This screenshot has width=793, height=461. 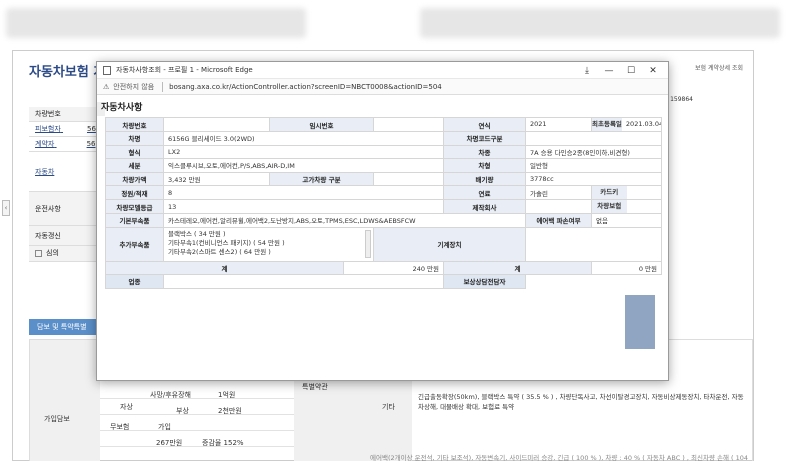 What do you see at coordinates (384, 138) in the screenshot?
I see `table-row: 차명 6156G 블리세이드 3.0(2WD) 차명코드구분` at bounding box center [384, 138].